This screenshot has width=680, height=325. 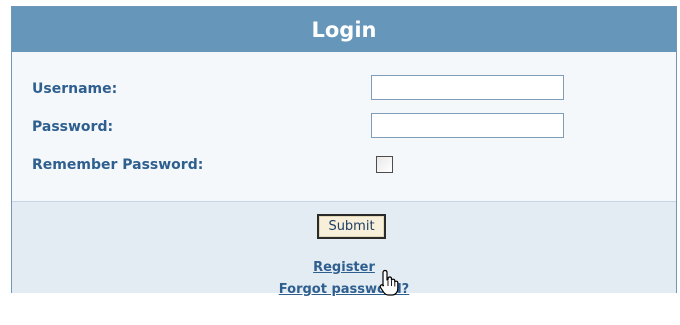 I want to click on password-label: Password:, so click(x=73, y=127).